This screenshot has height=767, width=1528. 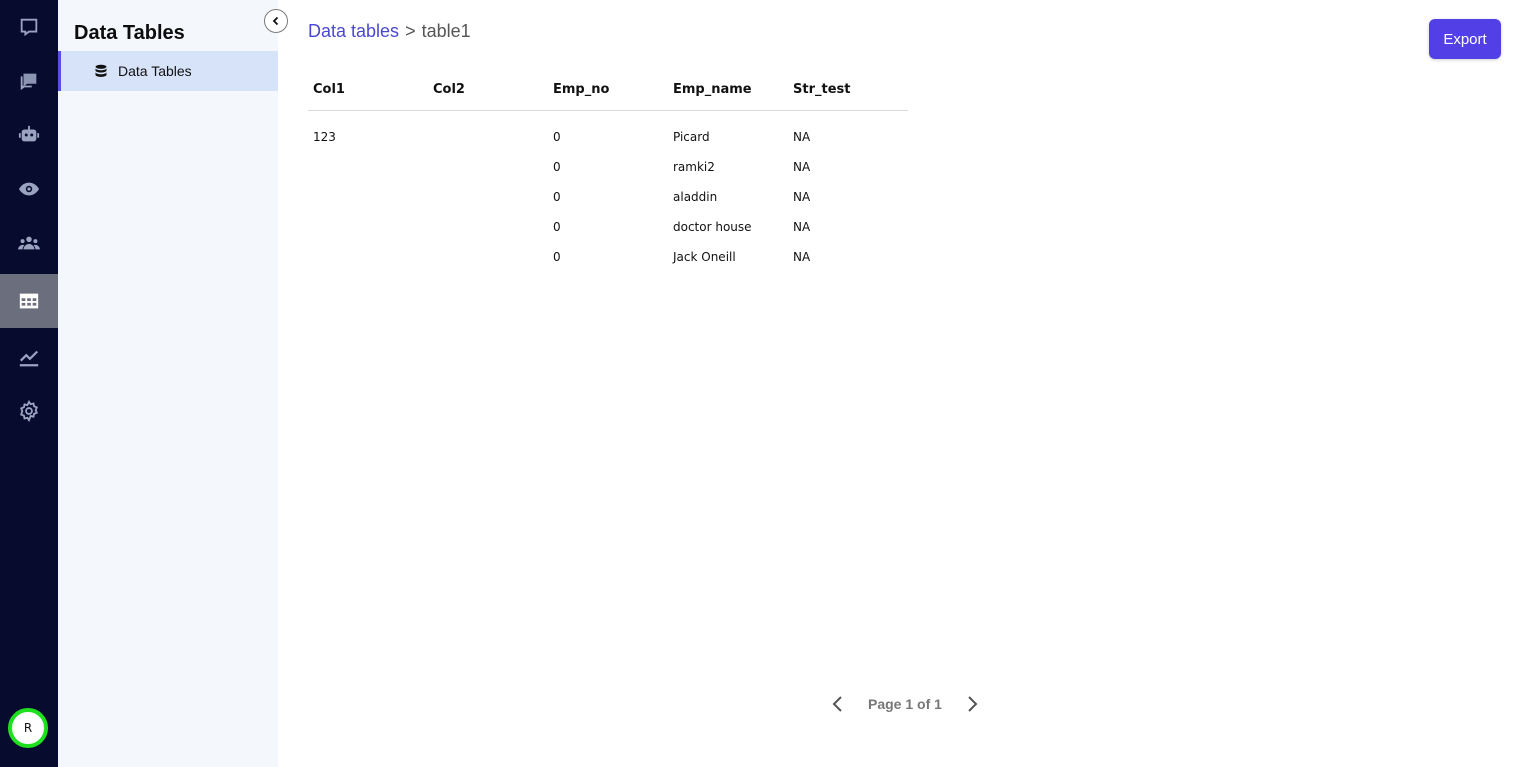 I want to click on sidebar-item-label: Data Tables, so click(x=155, y=71).